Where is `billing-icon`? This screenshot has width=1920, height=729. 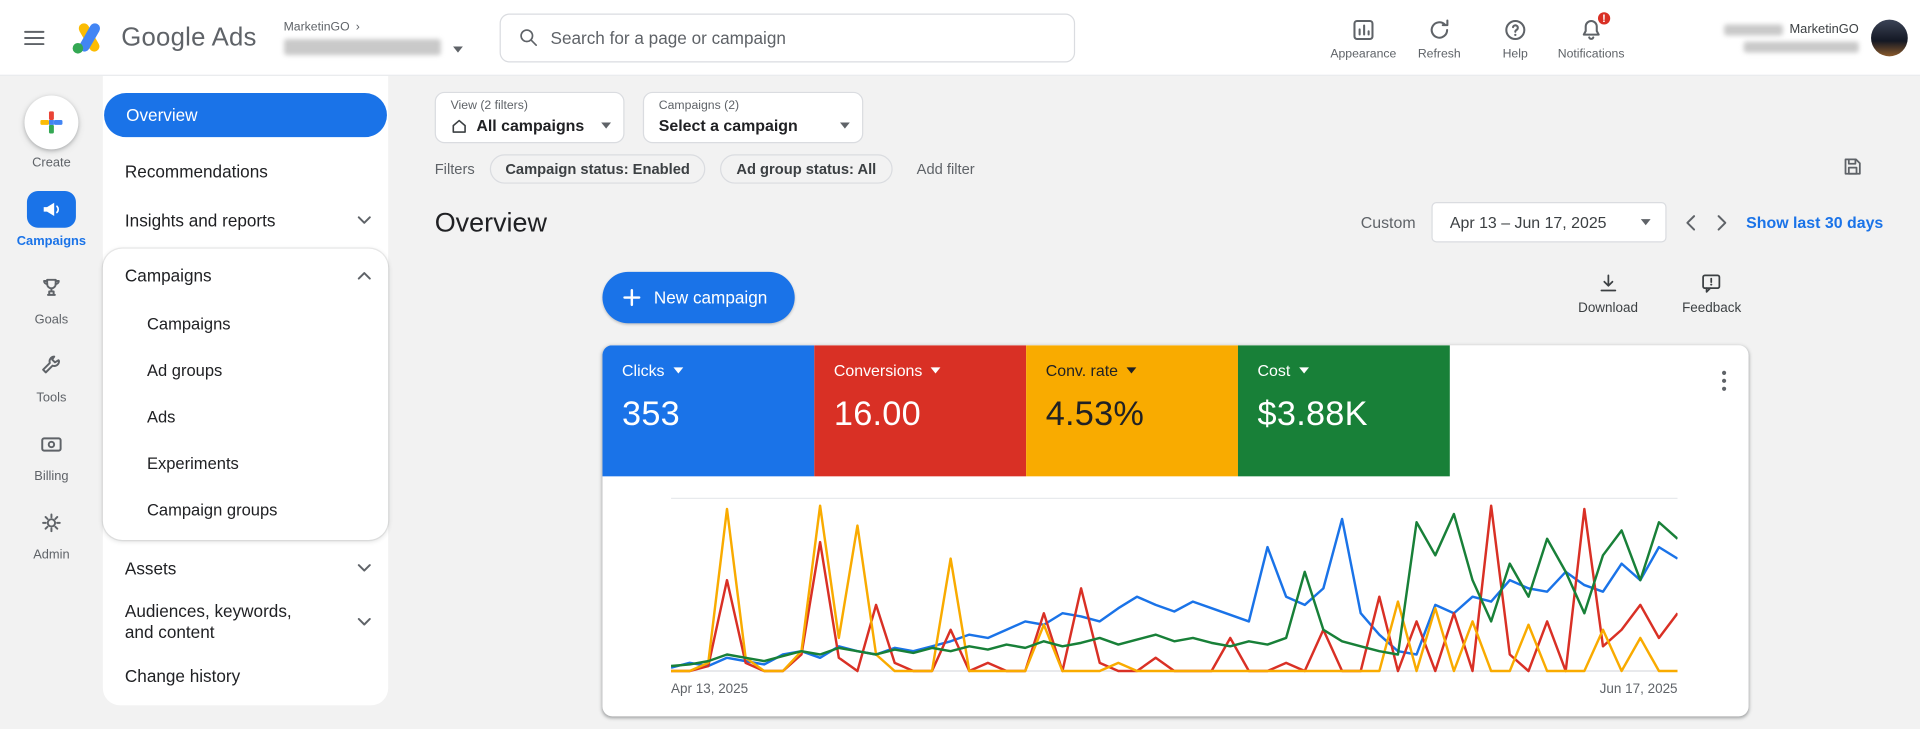 billing-icon is located at coordinates (51, 444).